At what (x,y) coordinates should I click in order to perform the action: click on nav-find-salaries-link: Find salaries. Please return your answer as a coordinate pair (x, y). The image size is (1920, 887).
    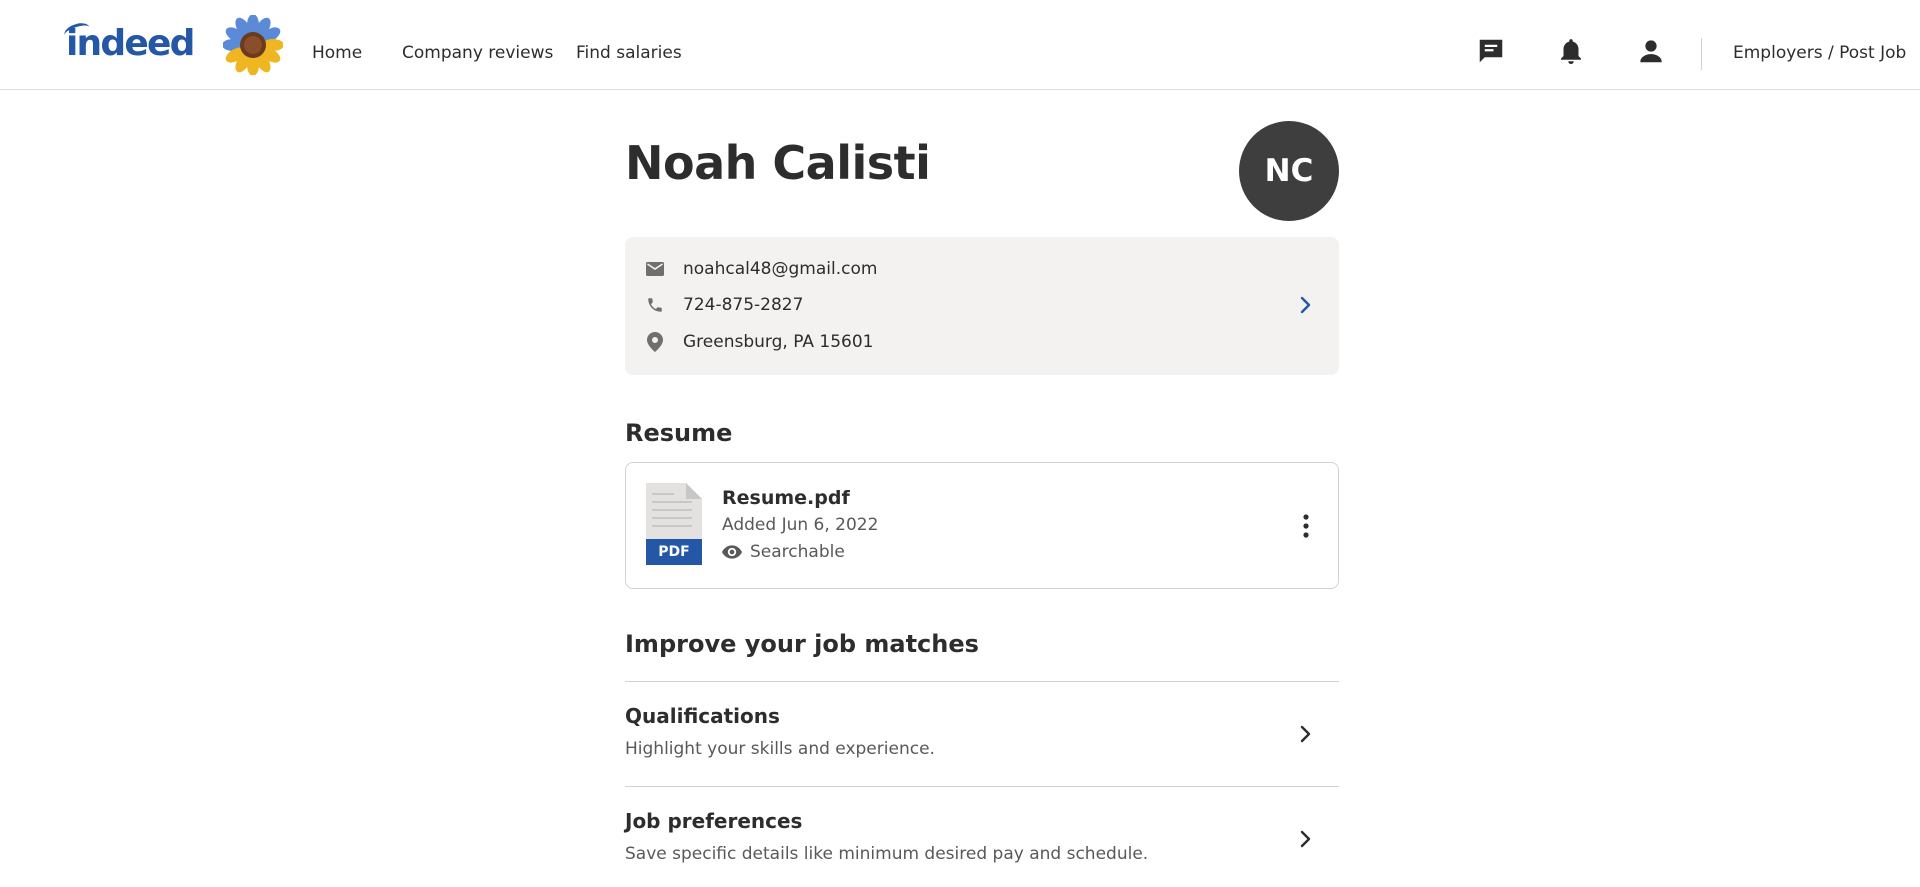
    Looking at the image, I should click on (629, 45).